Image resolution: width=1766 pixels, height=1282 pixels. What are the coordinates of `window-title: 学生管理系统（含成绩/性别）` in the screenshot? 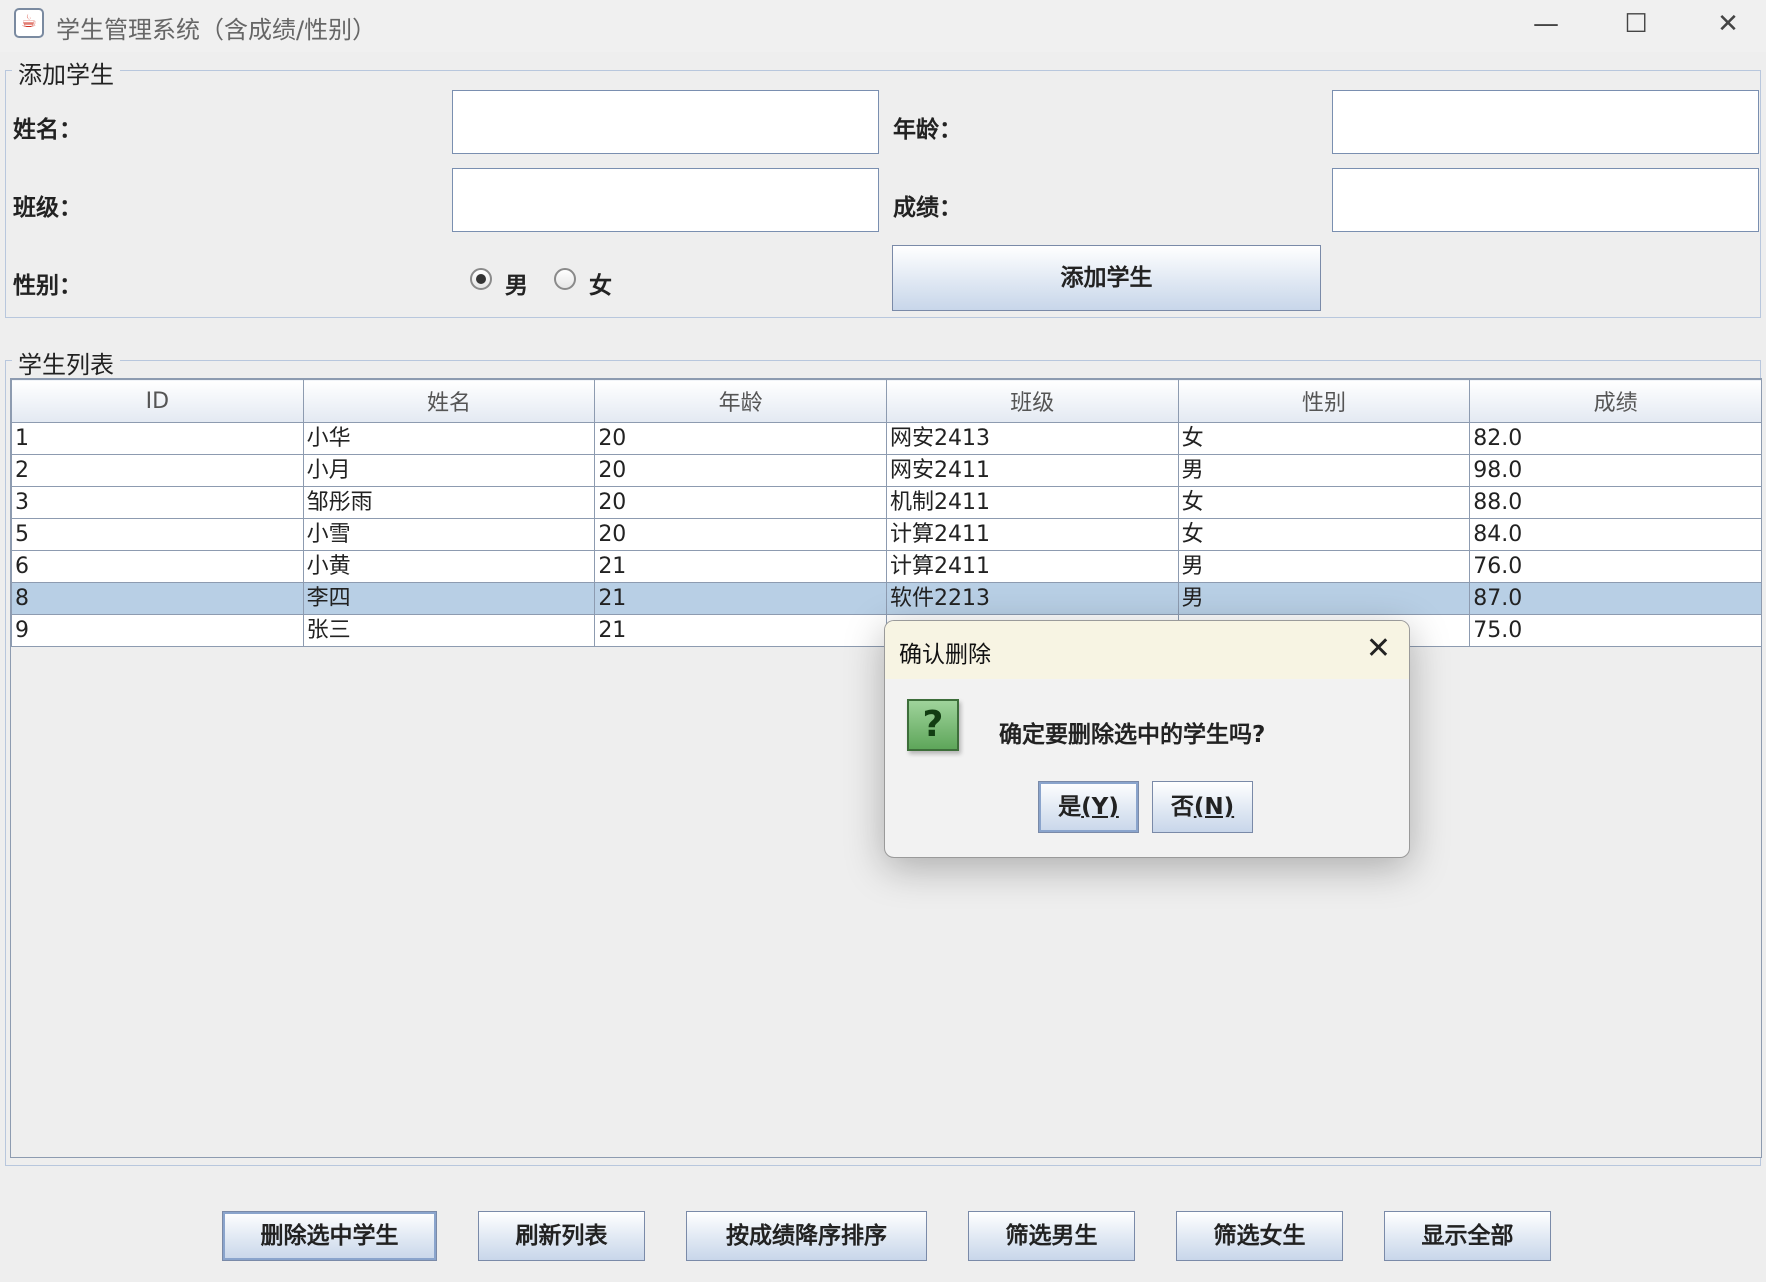 It's located at (216, 30).